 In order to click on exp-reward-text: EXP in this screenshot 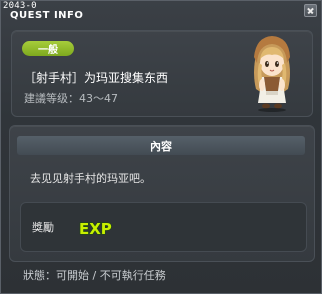, I will do `click(95, 229)`.